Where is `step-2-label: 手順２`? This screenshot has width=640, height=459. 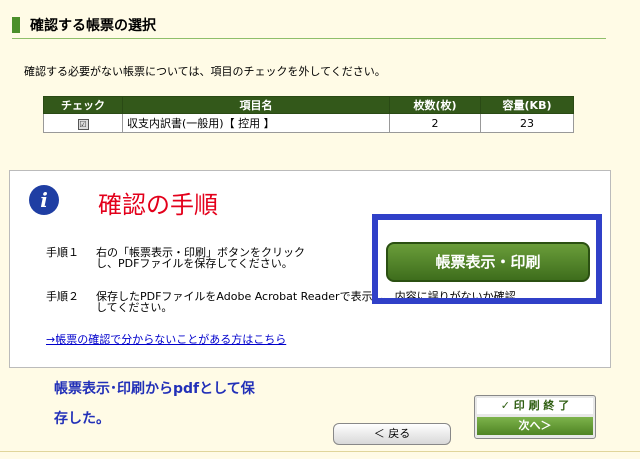
step-2-label: 手順２ is located at coordinates (62, 296).